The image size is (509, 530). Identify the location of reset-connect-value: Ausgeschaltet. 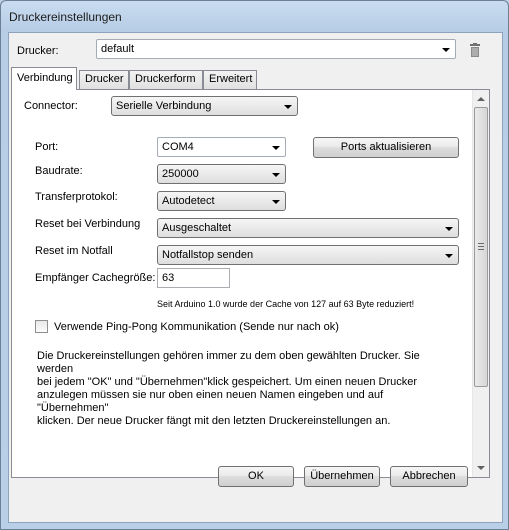
(197, 228).